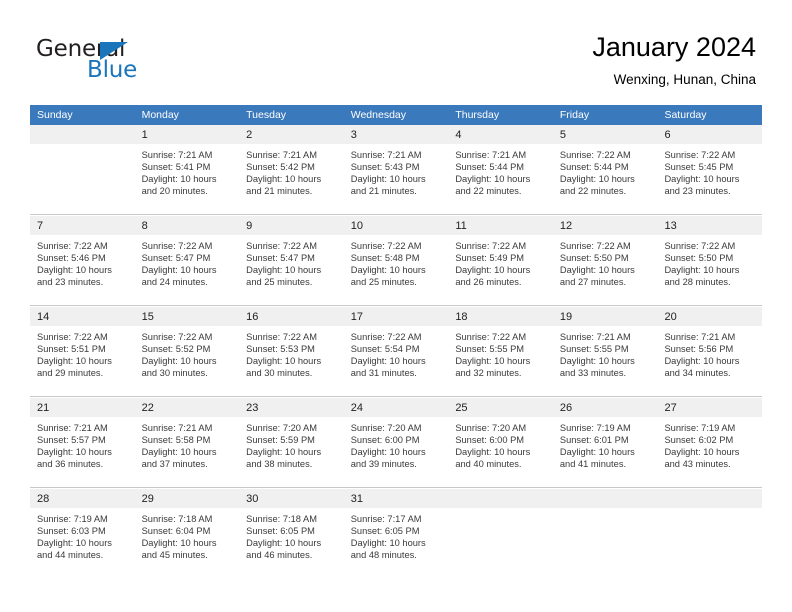  What do you see at coordinates (594, 348) in the screenshot?
I see `sunset-text: Sunset: 5:55 PM` at bounding box center [594, 348].